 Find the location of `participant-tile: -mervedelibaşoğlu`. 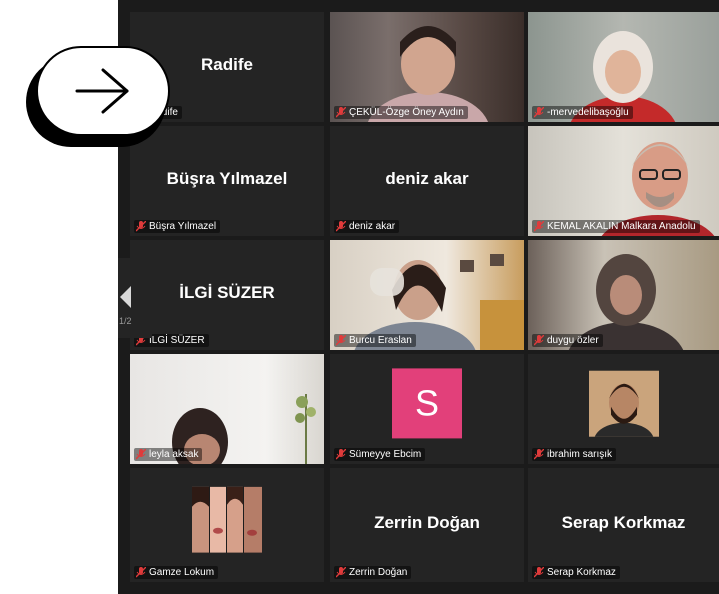

participant-tile: -mervedelibaşoğlu is located at coordinates (623, 67).